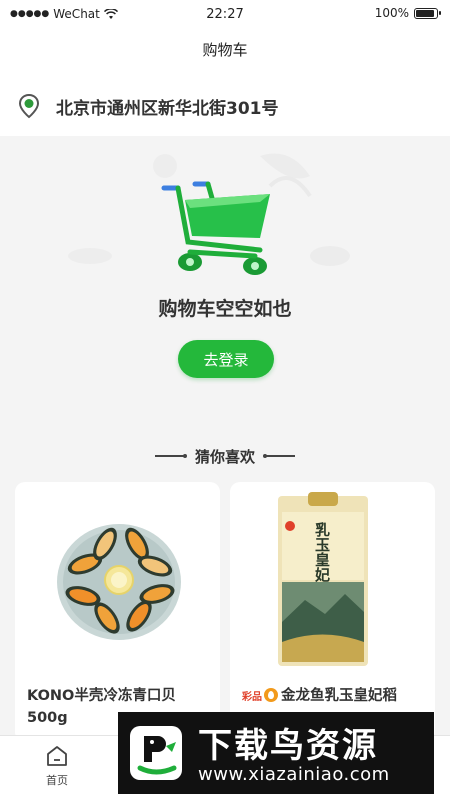 Image resolution: width=450 pixels, height=800 pixels. Describe the element at coordinates (225, 14) in the screenshot. I see `status-bar: ●●●●● WeChat 22:27 100%` at that location.